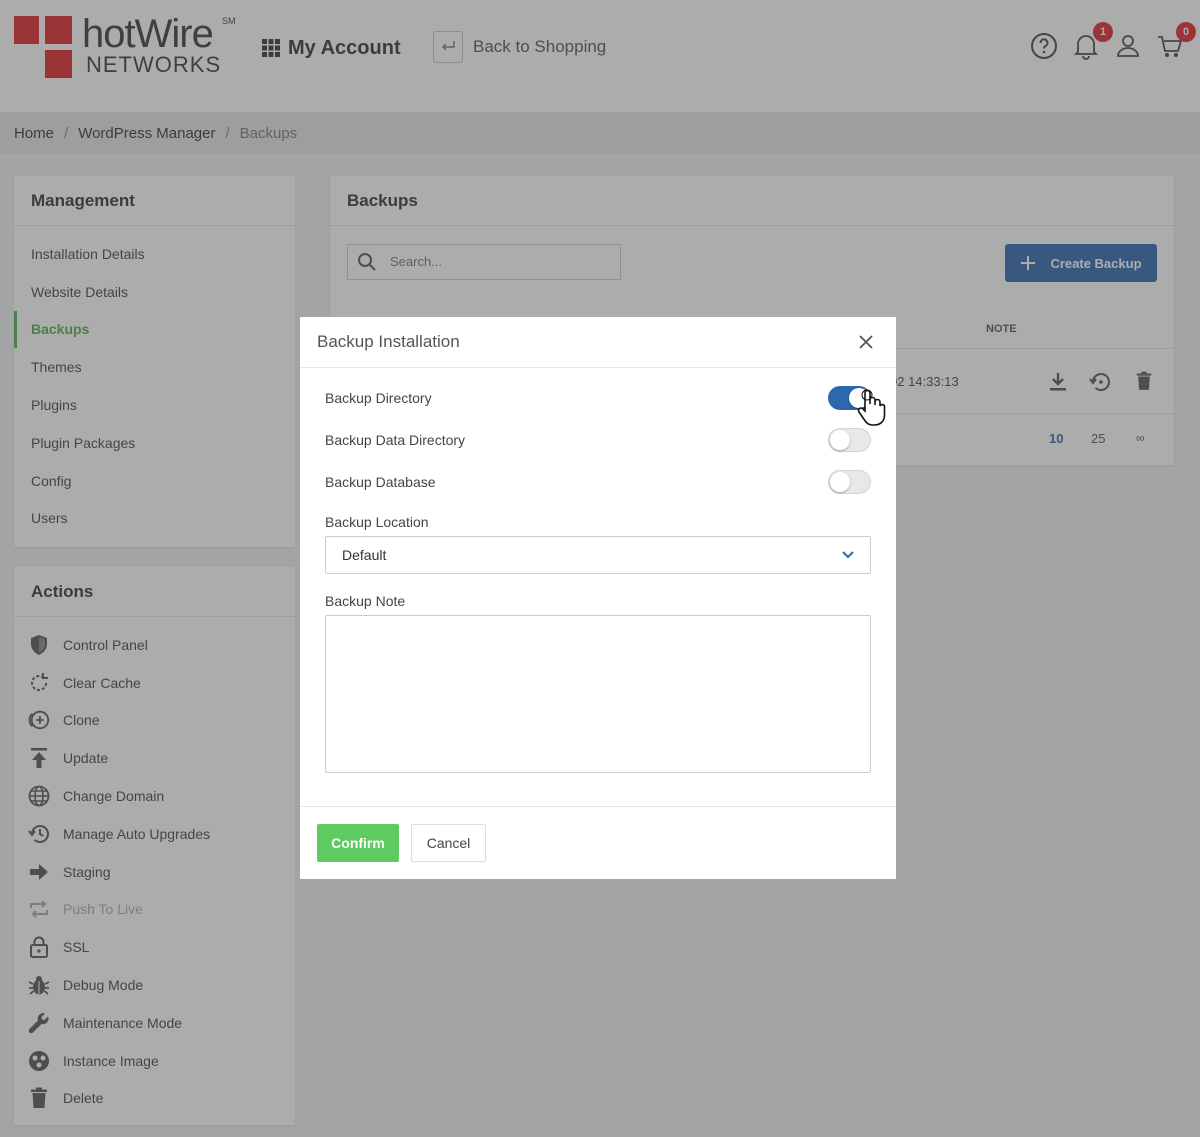  Describe the element at coordinates (365, 601) in the screenshot. I see `backup-note-label: Backup Note` at that location.